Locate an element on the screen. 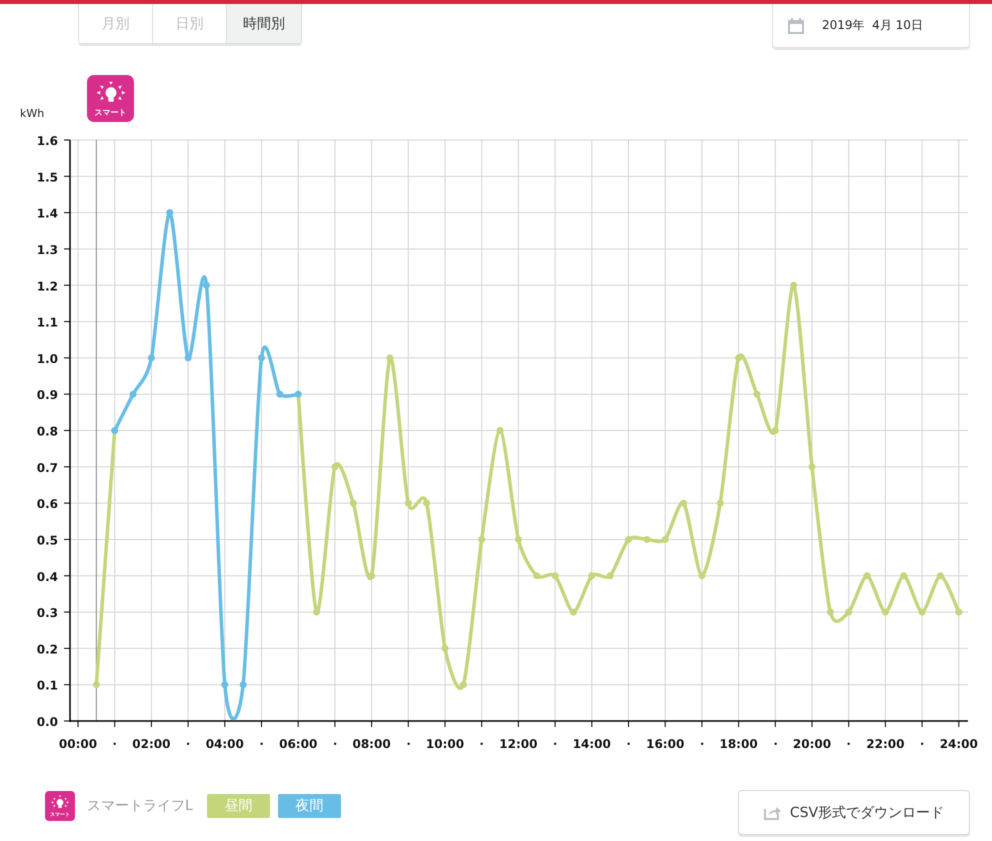 The width and height of the screenshot is (992, 841). axis-label: 0.5 is located at coordinates (47, 540).